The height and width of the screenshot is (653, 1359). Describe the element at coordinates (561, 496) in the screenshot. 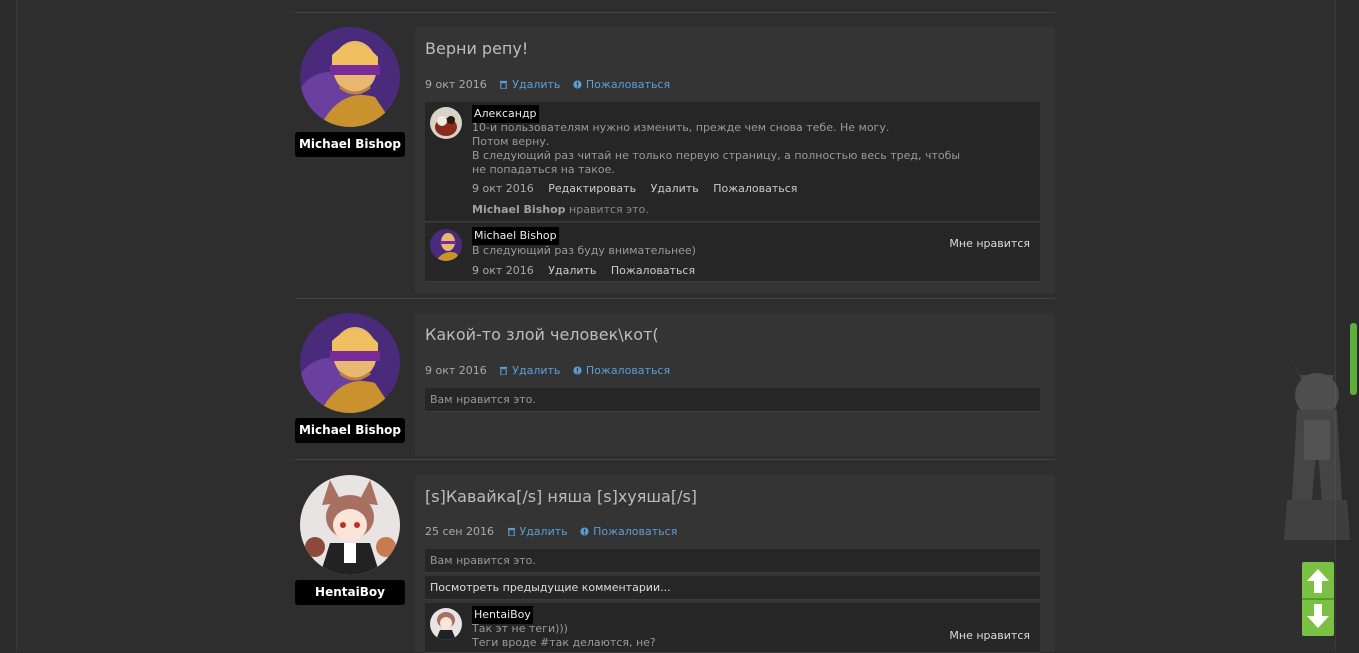

I see `post-title: [s]Кавайка[/s] няша [s]хуяша[/s]` at that location.